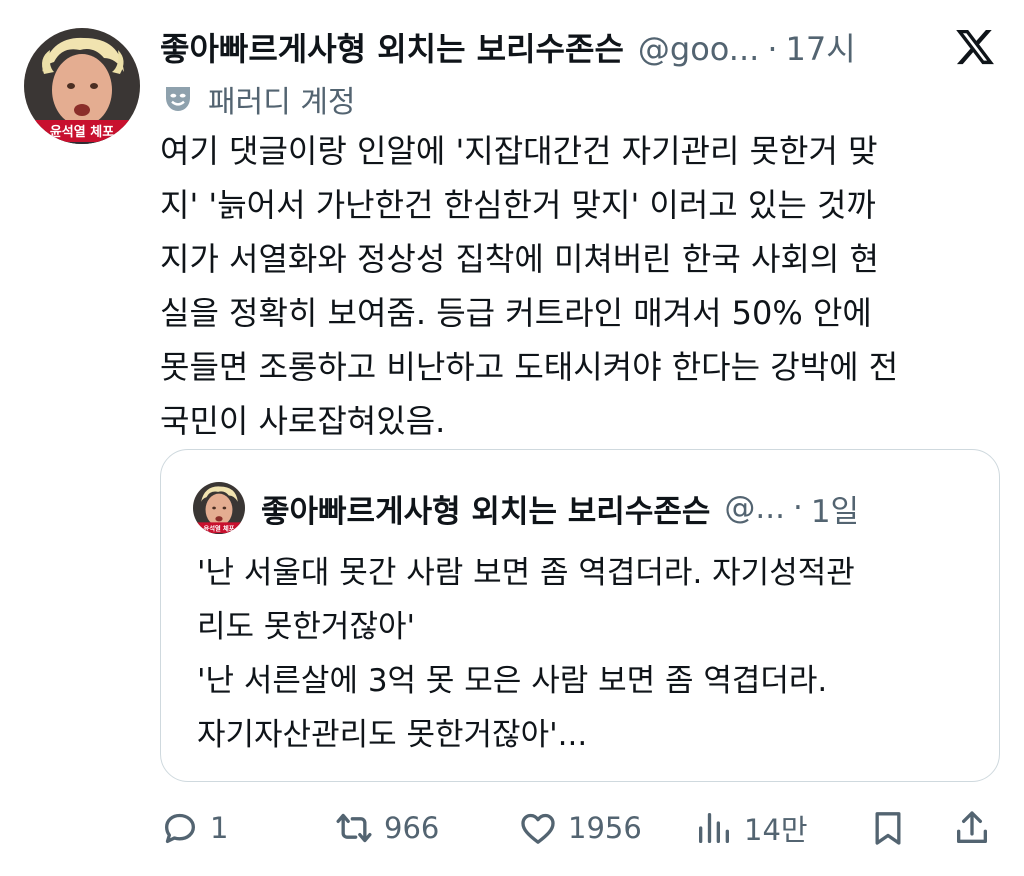  What do you see at coordinates (392, 49) in the screenshot?
I see `display-name: 좋아빠르게사형 외치는 보리수존슨` at bounding box center [392, 49].